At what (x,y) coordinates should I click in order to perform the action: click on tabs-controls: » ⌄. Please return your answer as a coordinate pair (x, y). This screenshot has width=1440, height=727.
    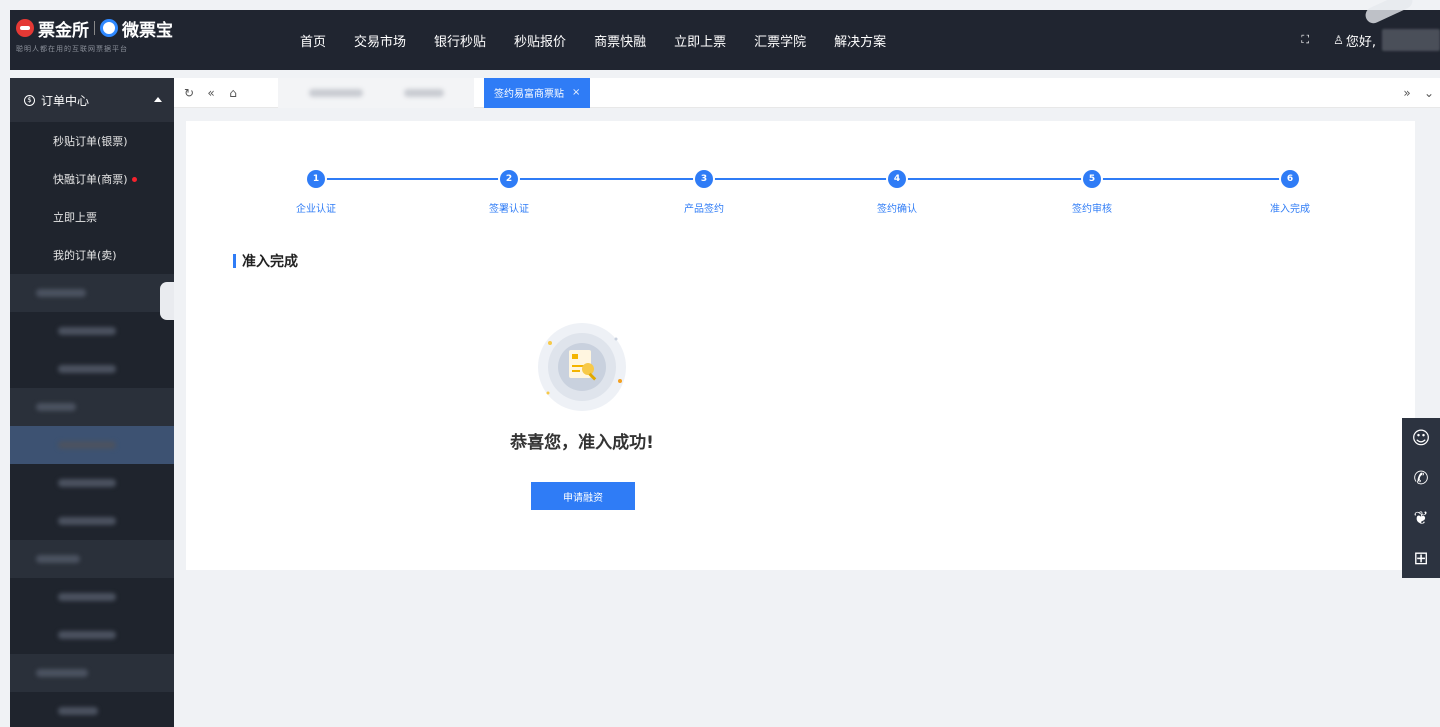
    Looking at the image, I should click on (1418, 93).